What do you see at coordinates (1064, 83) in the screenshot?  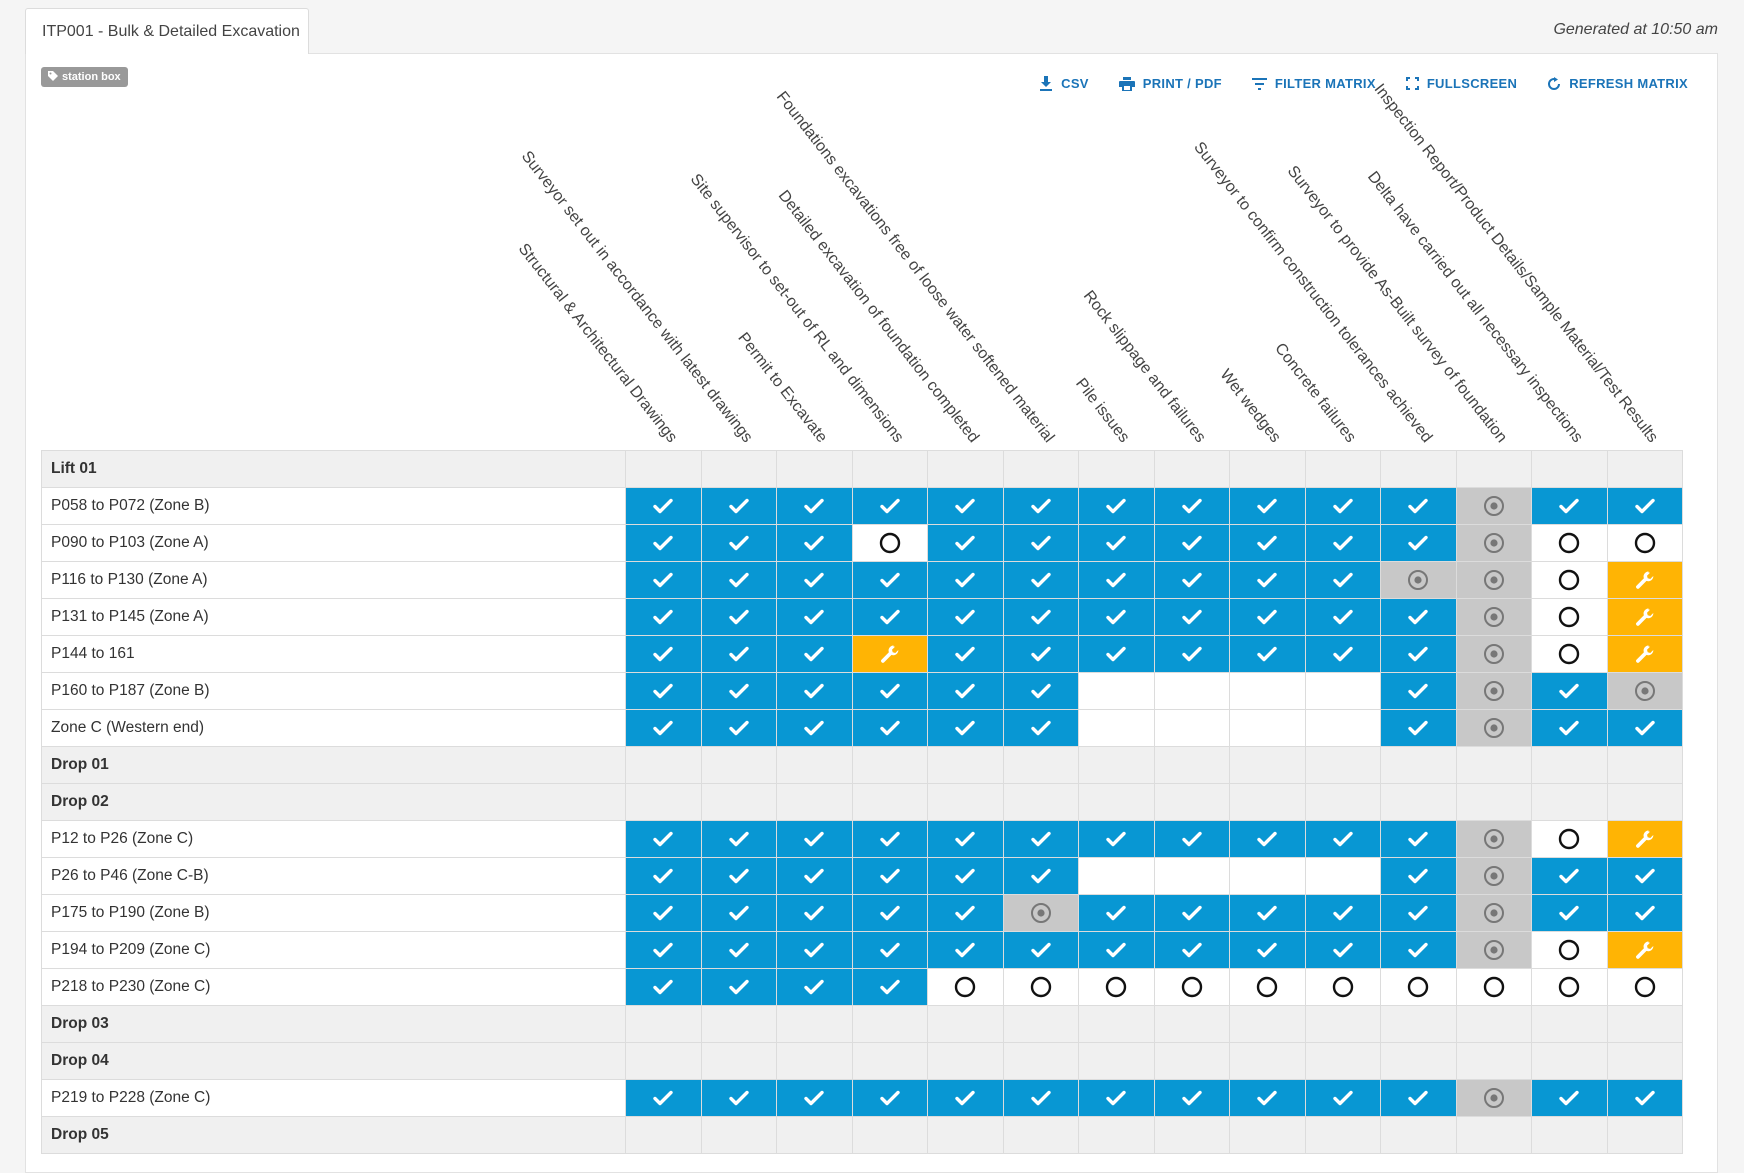 I see `csv-button: CSV` at bounding box center [1064, 83].